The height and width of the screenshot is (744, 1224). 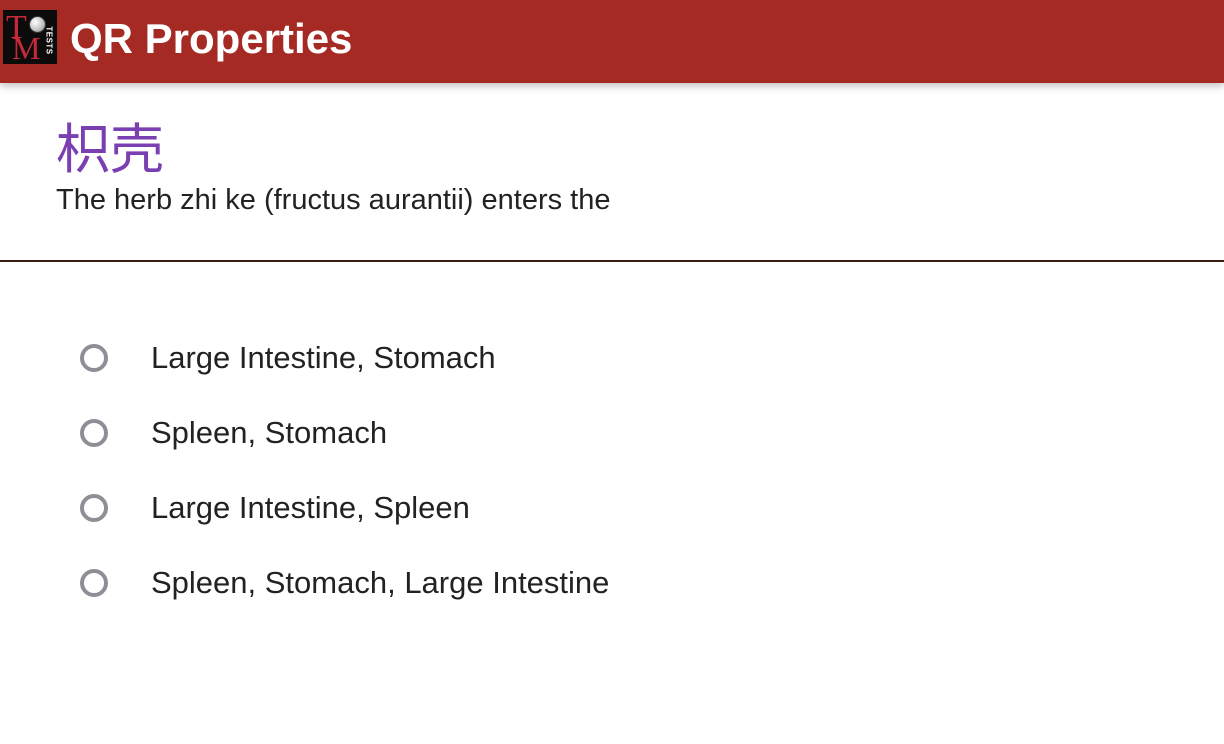 I want to click on answer-option-label: Spleen, Stomach, Large Intestine, so click(x=380, y=582).